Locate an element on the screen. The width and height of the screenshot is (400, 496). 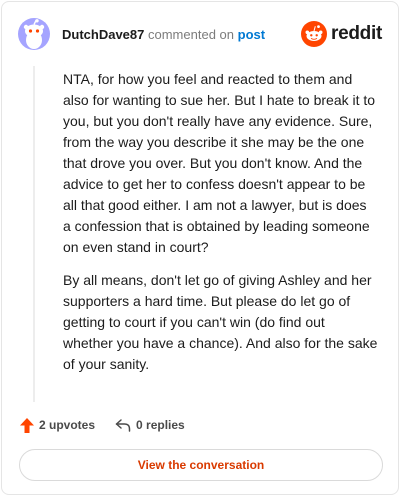
upvote-count: 2 upvotes is located at coordinates (67, 425).